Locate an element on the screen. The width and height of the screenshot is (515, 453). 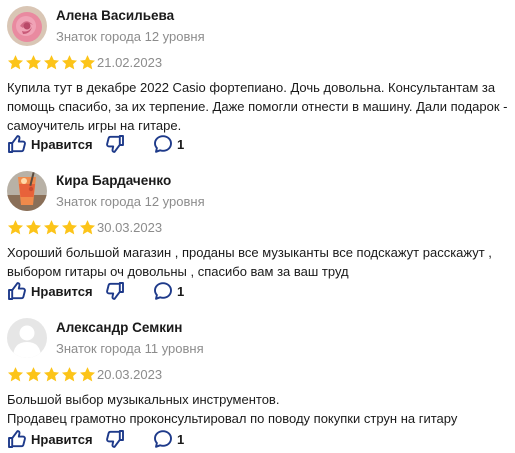
review-date: 21.02.2023 is located at coordinates (130, 62).